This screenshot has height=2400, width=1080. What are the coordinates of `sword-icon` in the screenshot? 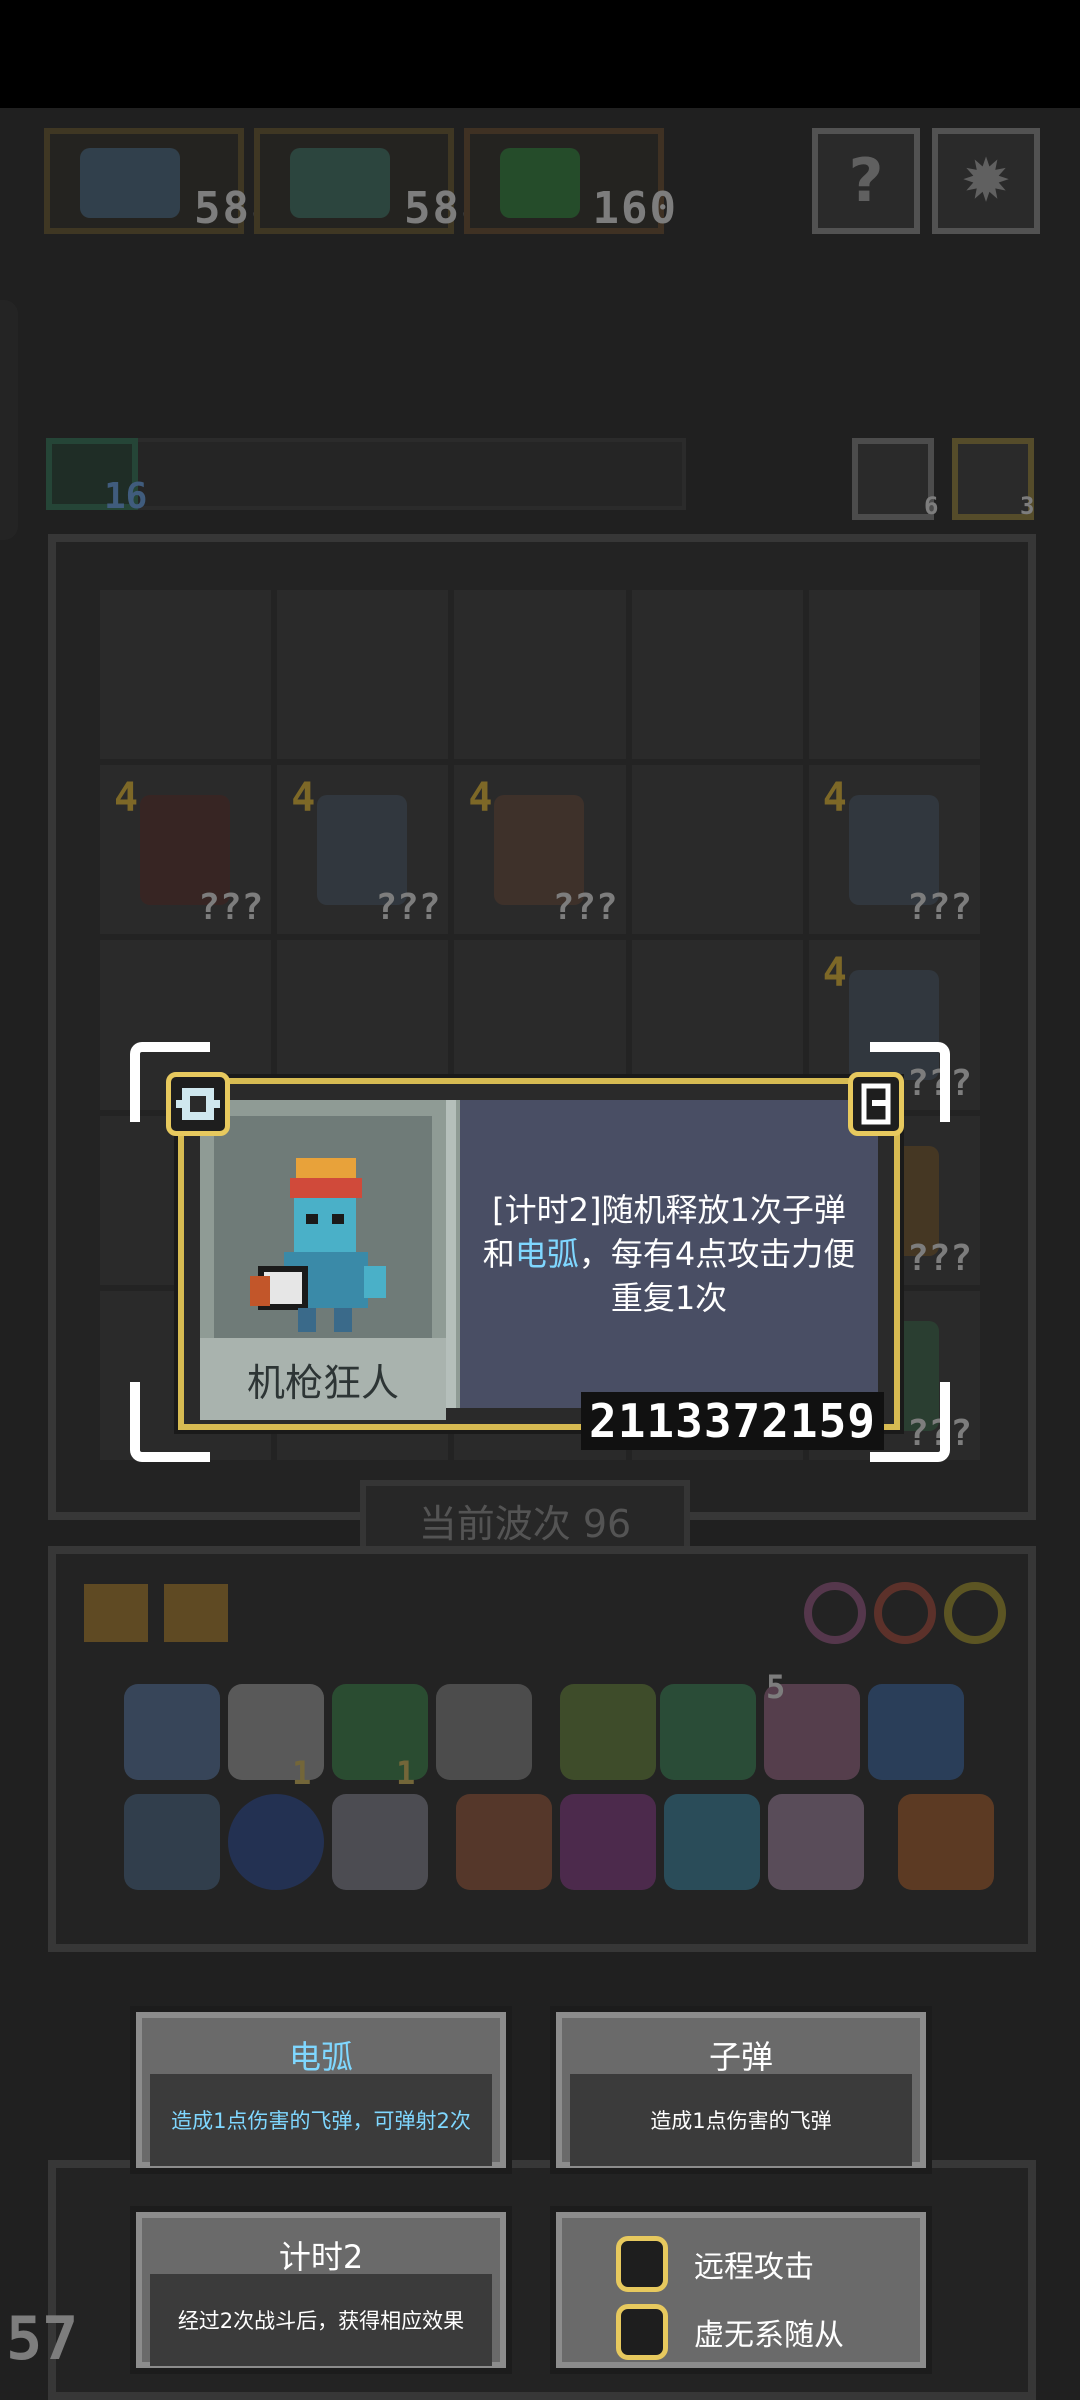 It's located at (340, 183).